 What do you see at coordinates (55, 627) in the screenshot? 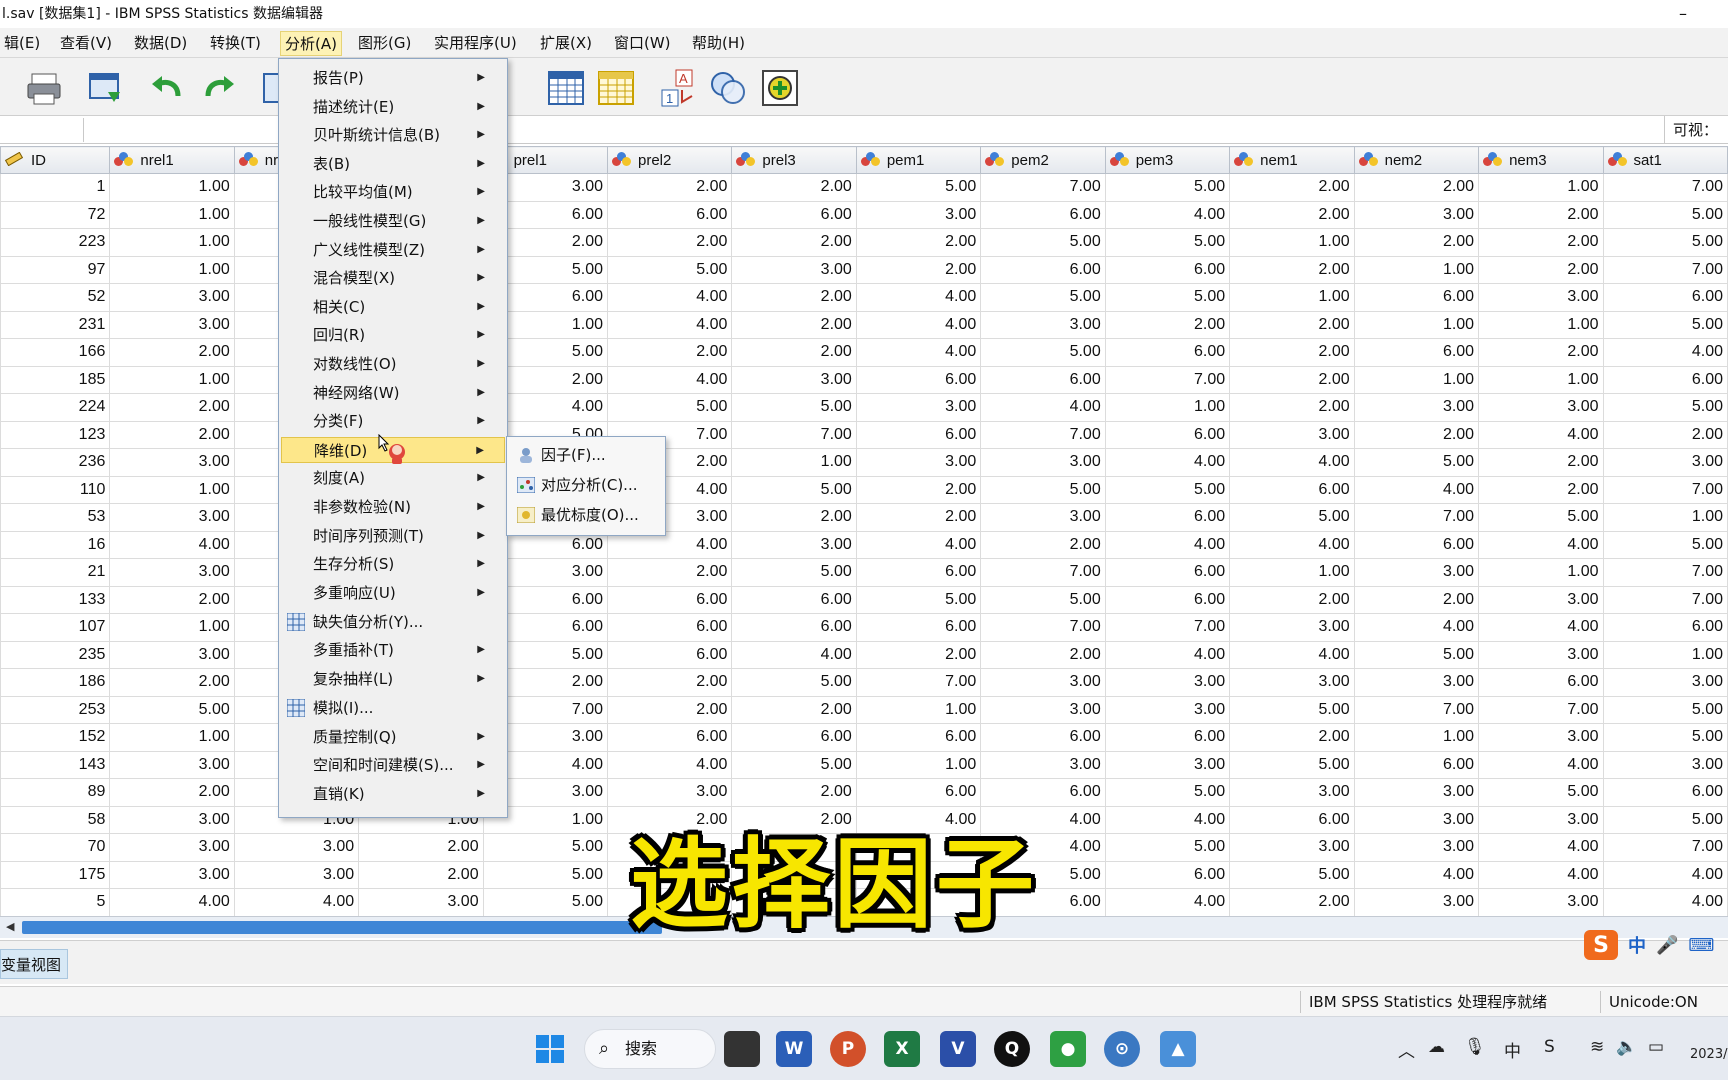
I see `table-cell: 107` at bounding box center [55, 627].